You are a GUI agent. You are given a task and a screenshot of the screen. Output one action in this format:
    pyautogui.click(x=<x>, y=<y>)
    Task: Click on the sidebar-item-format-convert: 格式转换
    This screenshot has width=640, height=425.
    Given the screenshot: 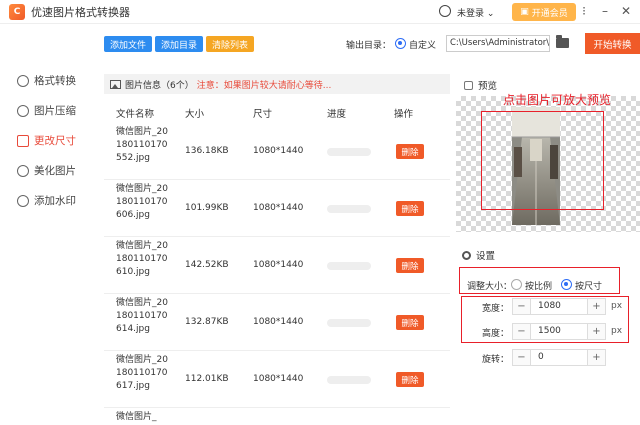 What is the action you would take?
    pyautogui.click(x=46, y=80)
    